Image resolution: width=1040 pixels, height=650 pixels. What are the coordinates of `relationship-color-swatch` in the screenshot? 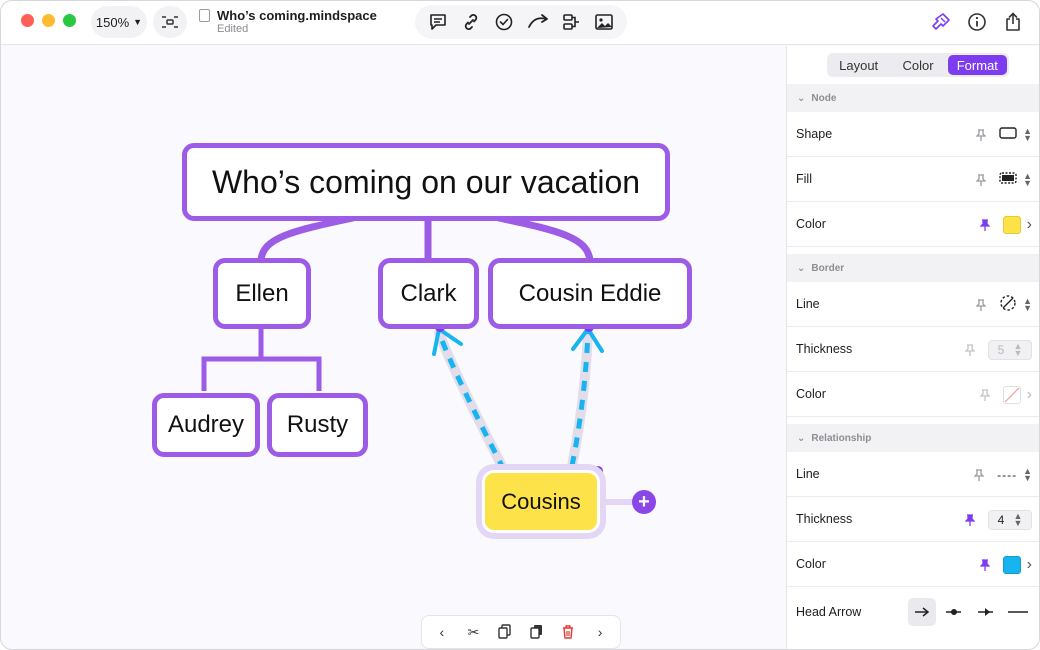 It's located at (1011, 564).